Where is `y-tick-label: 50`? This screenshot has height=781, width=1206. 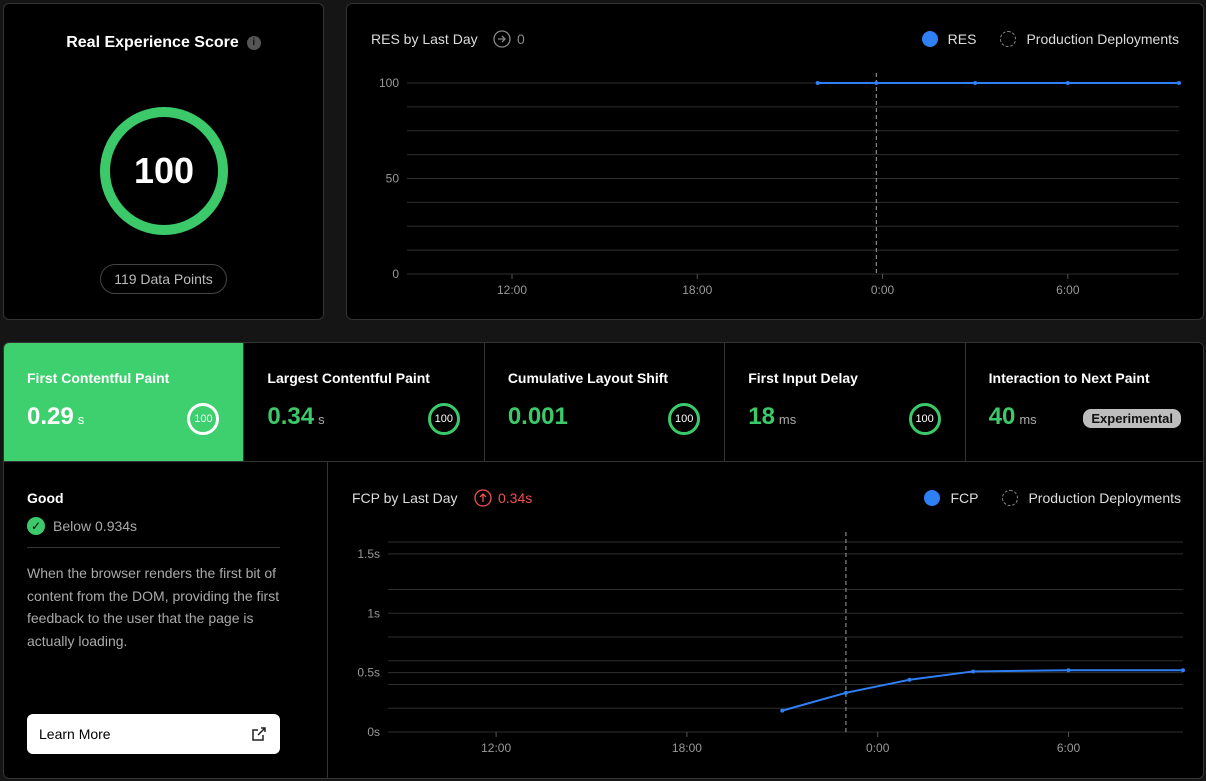
y-tick-label: 50 is located at coordinates (393, 179).